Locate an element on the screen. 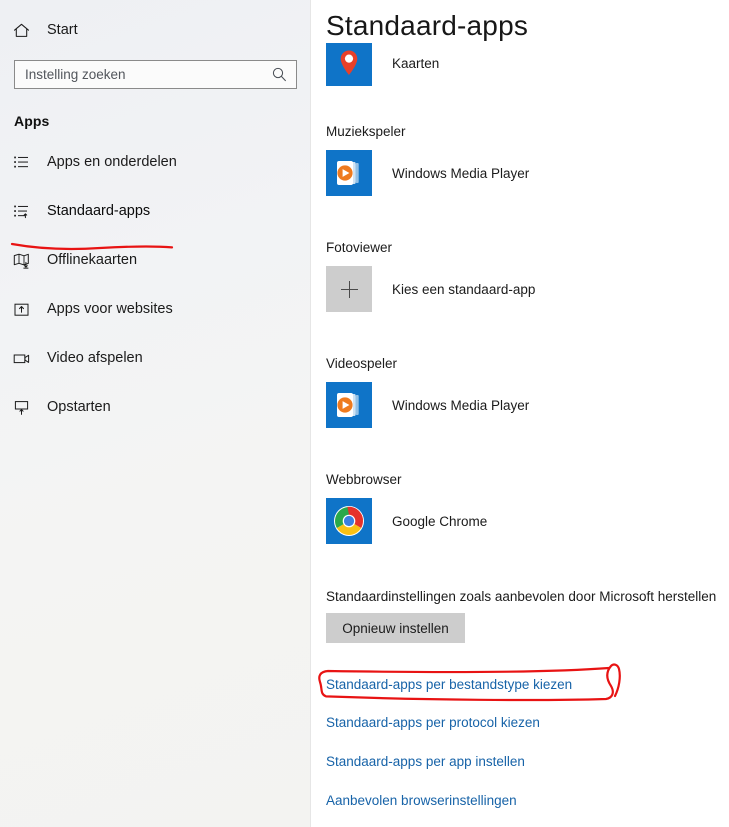 The width and height of the screenshot is (729, 827). group-fotoviewer: Fotoviewer Kies een standaard-app is located at coordinates (430, 276).